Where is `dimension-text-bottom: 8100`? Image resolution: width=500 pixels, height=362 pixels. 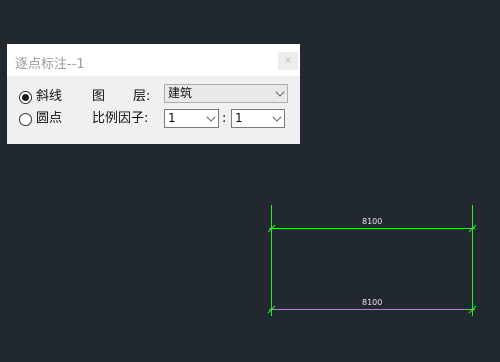
dimension-text-bottom: 8100 is located at coordinates (372, 303).